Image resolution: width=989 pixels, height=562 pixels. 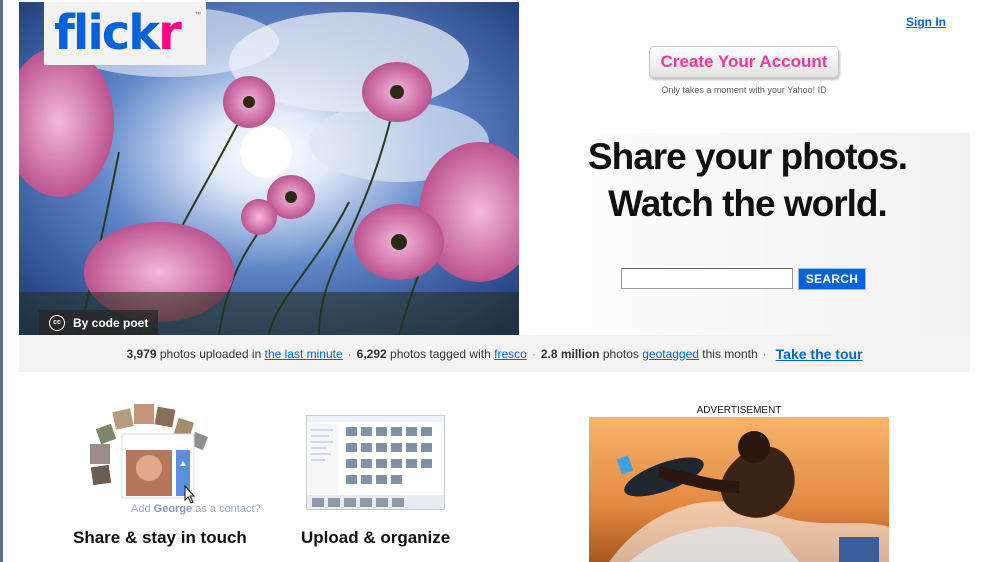 I want to click on geotagged-text: photos, so click(x=620, y=353).